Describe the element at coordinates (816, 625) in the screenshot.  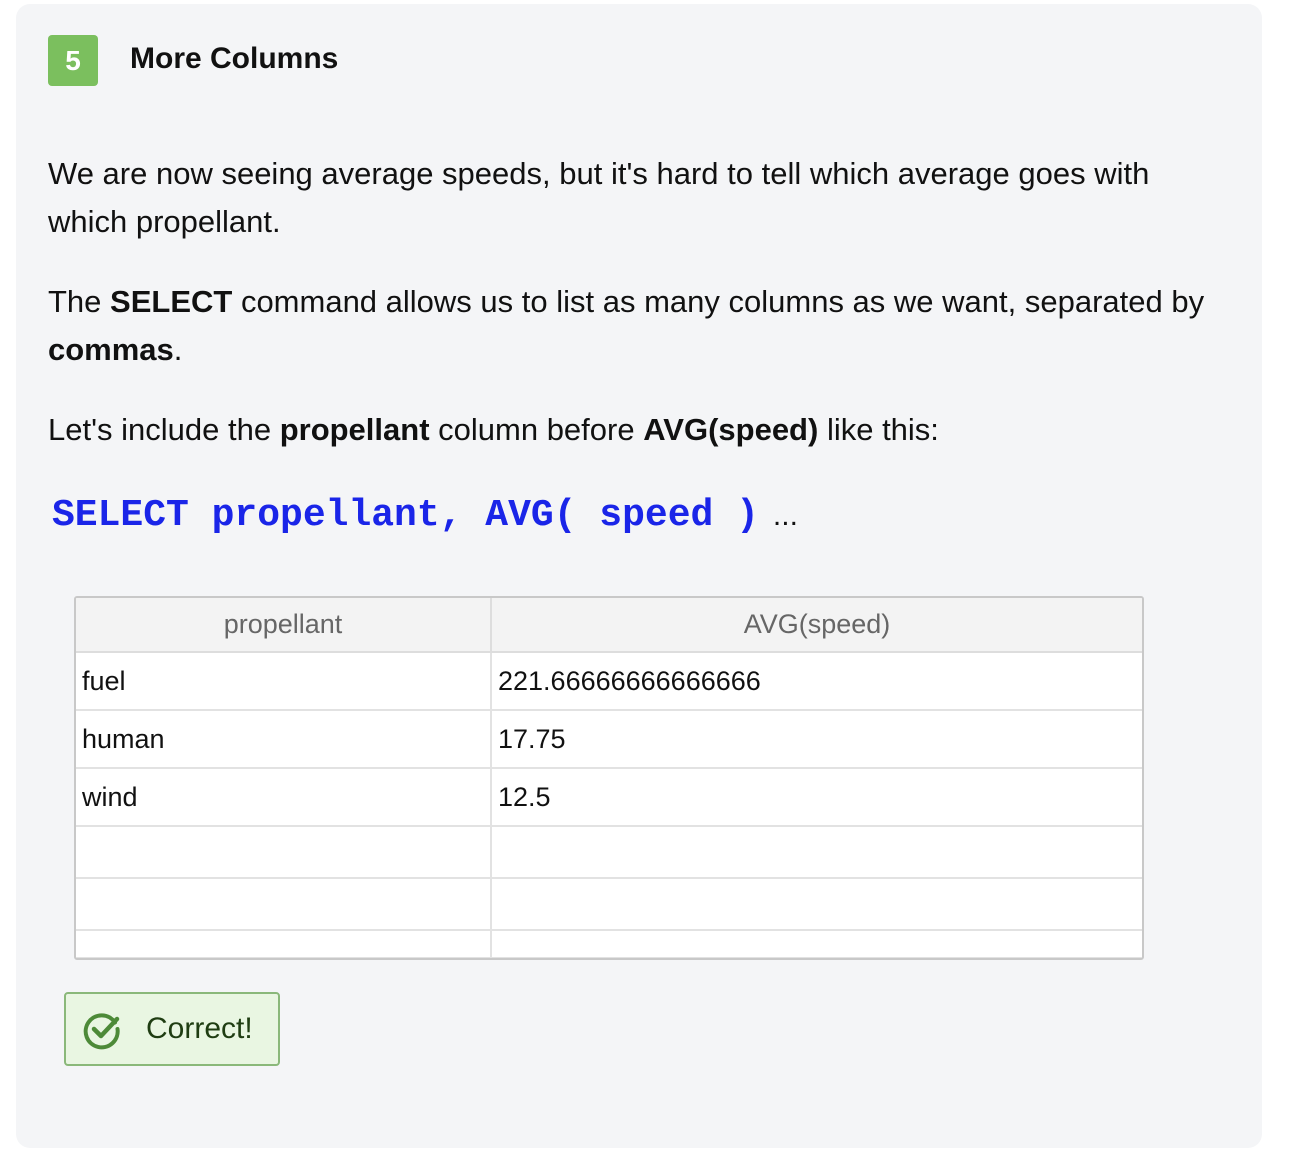
I see `column-header-avg-speed: AVG(speed)` at that location.